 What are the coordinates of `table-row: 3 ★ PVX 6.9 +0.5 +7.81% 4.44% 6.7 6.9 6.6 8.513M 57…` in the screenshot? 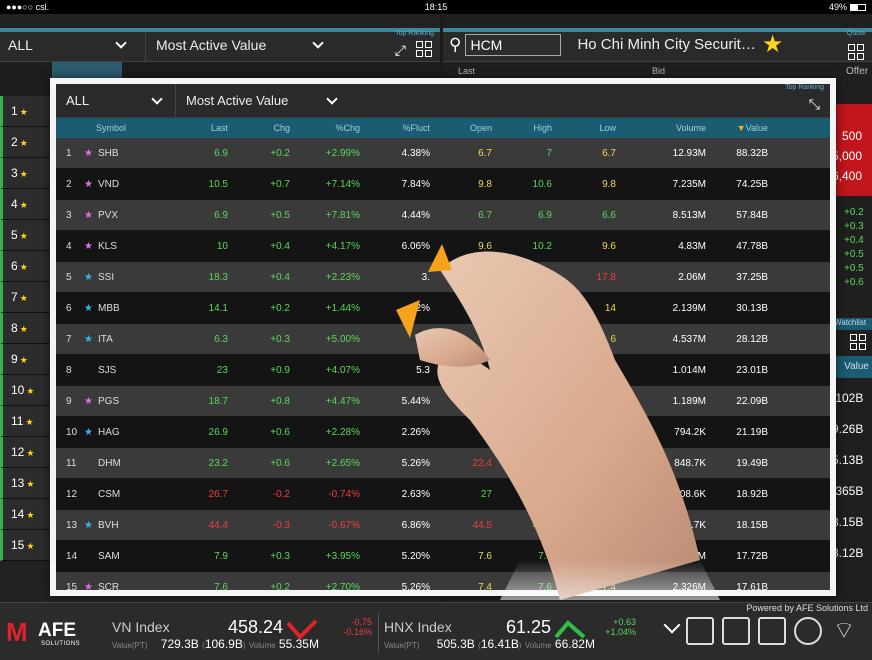 It's located at (443, 215).